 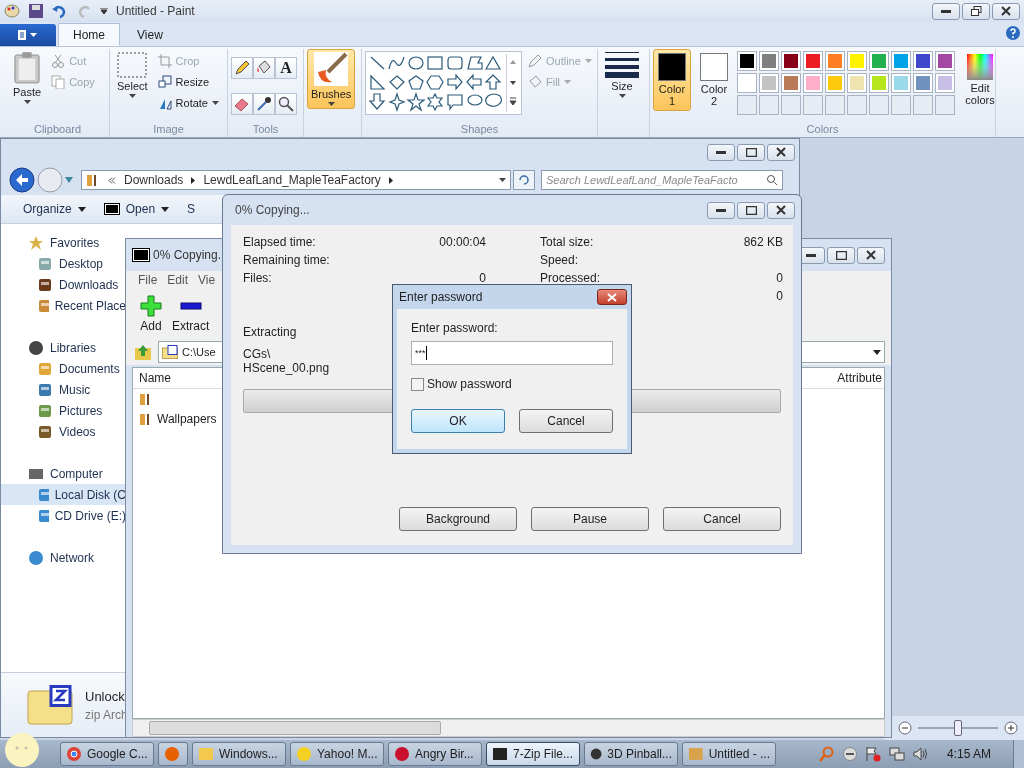 What do you see at coordinates (188, 103) in the screenshot?
I see `rotate-button: Rotate` at bounding box center [188, 103].